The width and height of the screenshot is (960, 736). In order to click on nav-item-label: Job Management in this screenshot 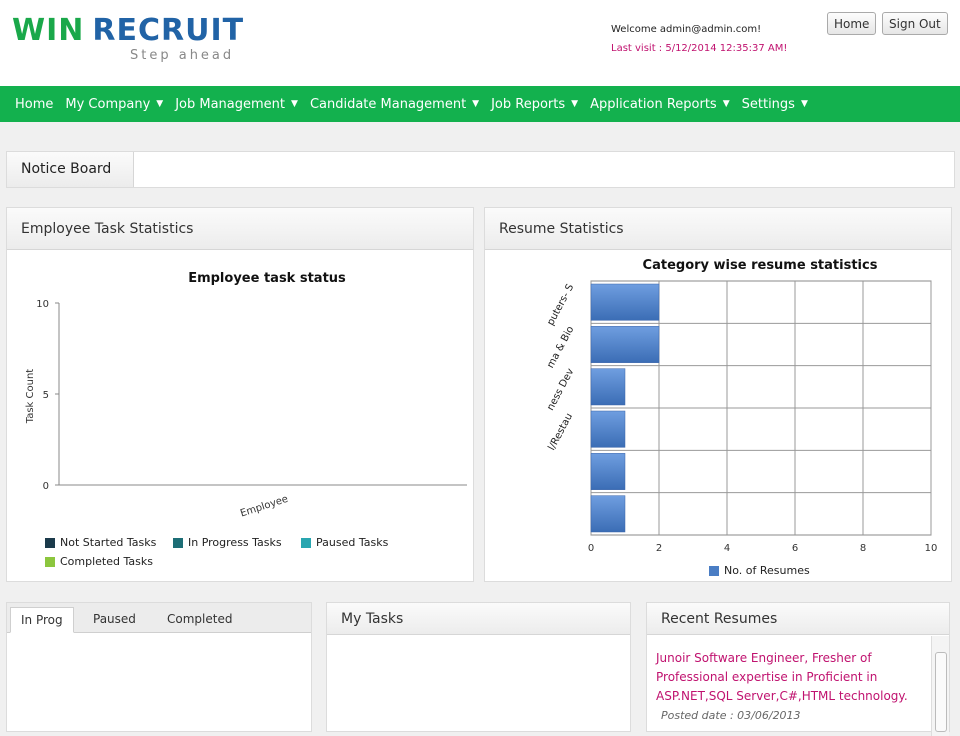, I will do `click(230, 104)`.